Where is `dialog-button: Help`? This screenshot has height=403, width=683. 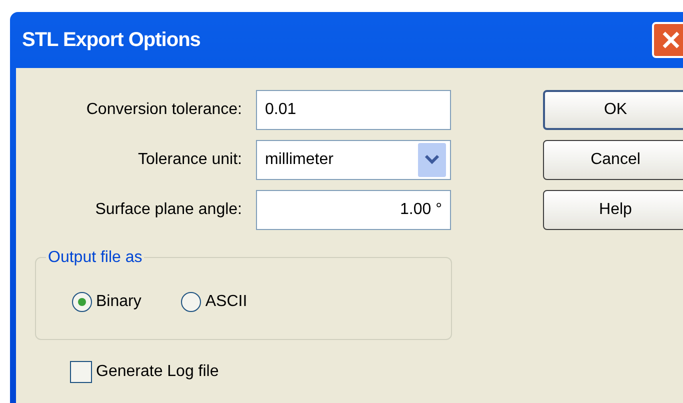 dialog-button: Help is located at coordinates (613, 210).